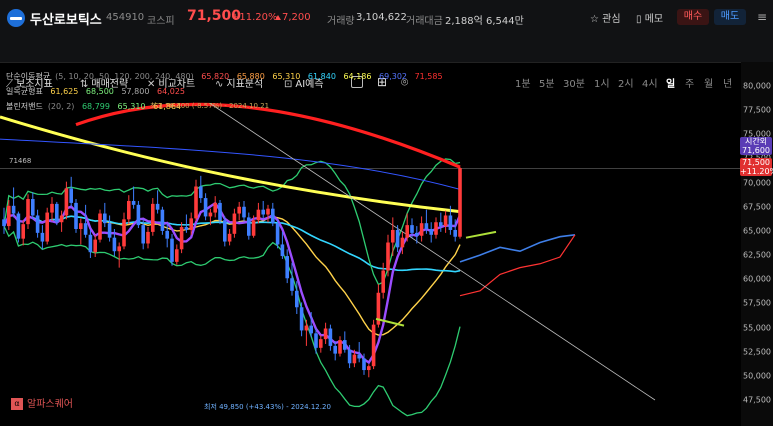 The height and width of the screenshot is (426, 773). Describe the element at coordinates (757, 376) in the screenshot. I see `axis-tick-label: 50,000` at that location.